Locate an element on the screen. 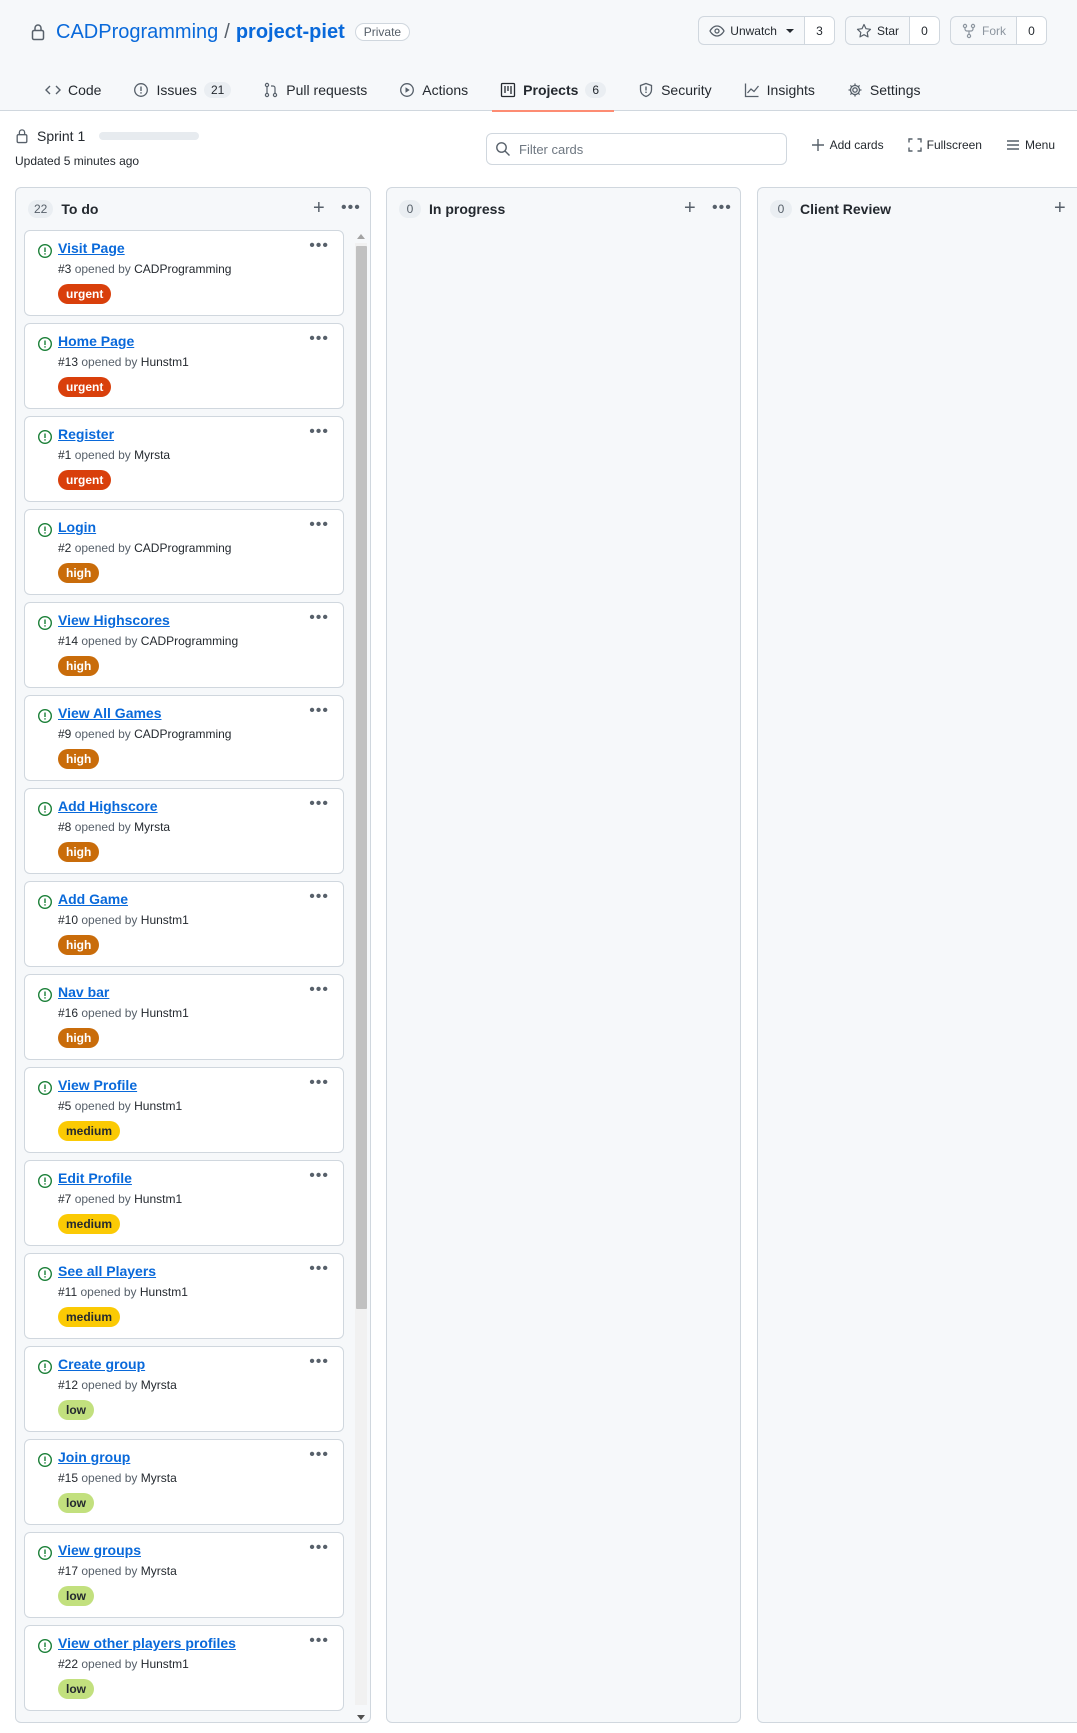 The height and width of the screenshot is (1733, 1077). issue-title-link: Register is located at coordinates (86, 434).